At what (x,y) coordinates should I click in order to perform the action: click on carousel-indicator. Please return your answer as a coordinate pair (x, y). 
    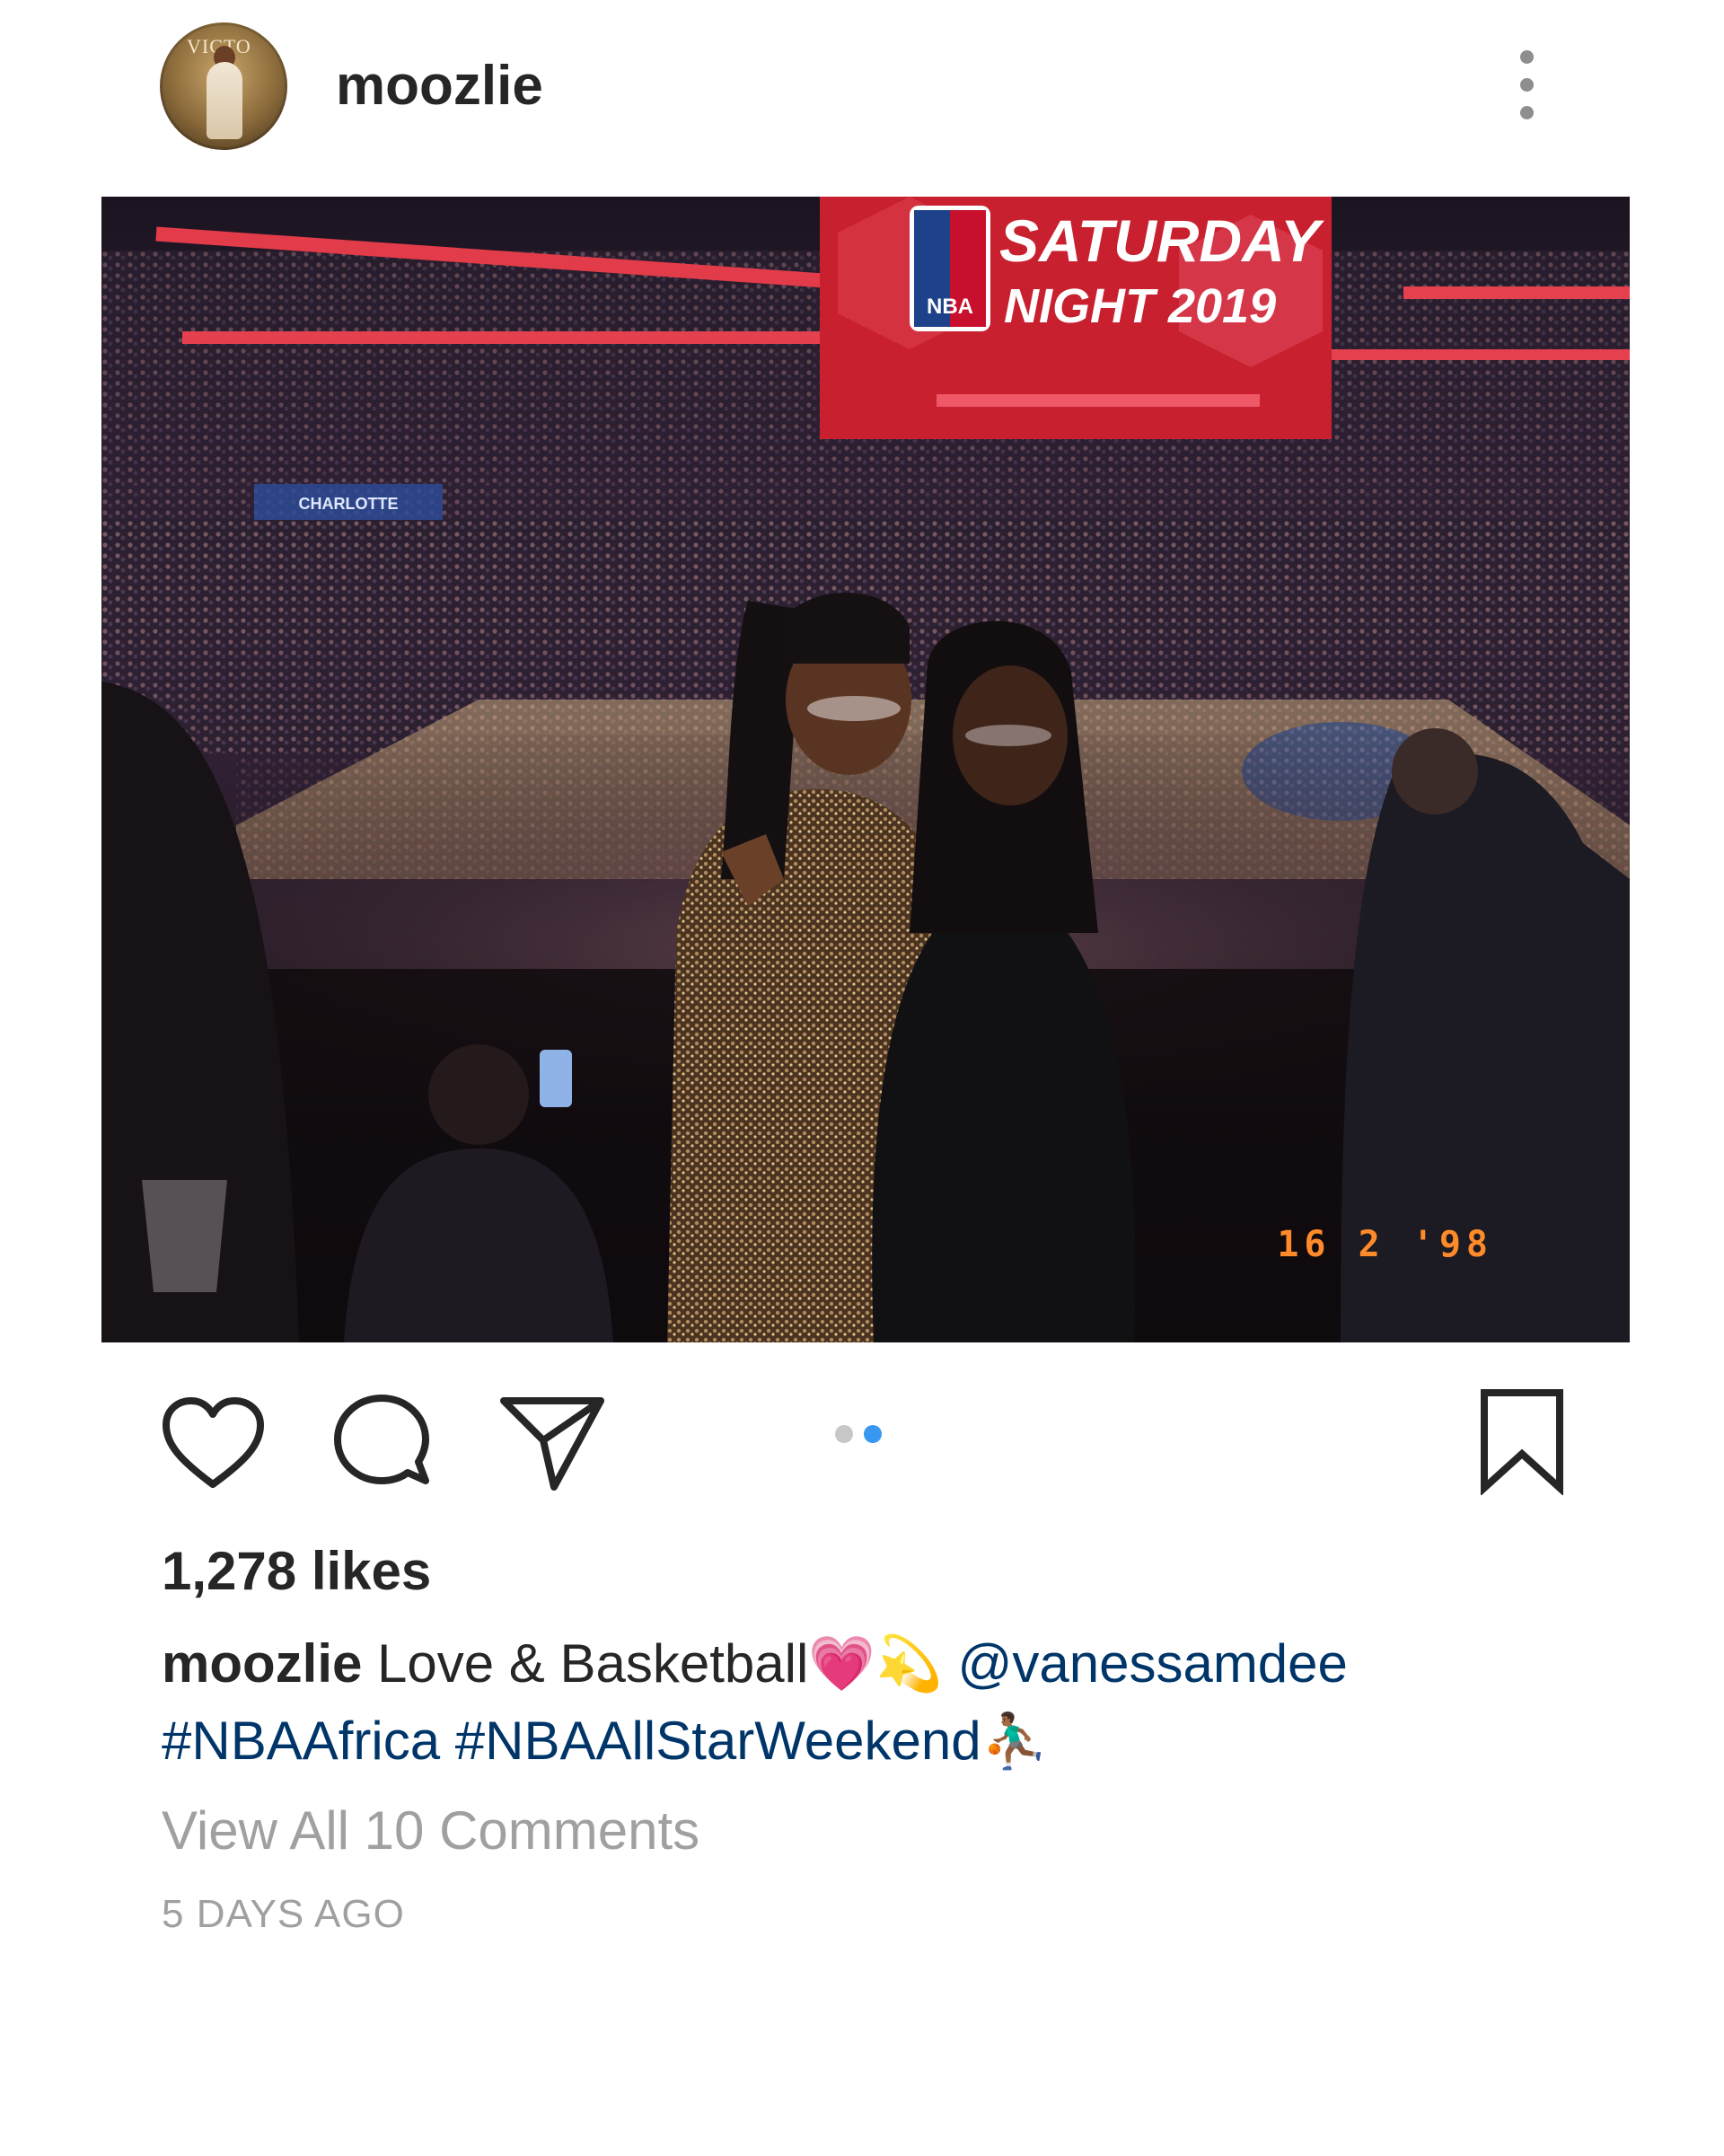
    Looking at the image, I should click on (866, 1436).